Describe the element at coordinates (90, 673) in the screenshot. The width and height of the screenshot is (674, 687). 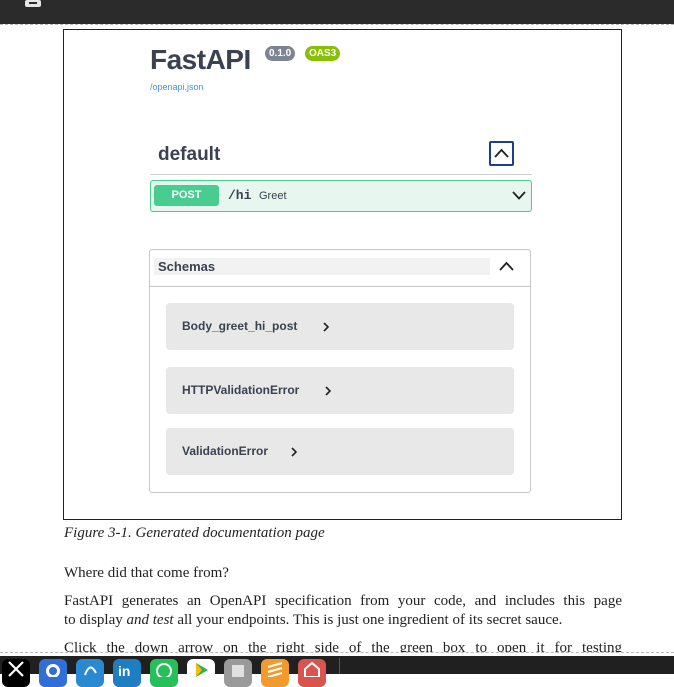
I see `bluesky-icon` at that location.